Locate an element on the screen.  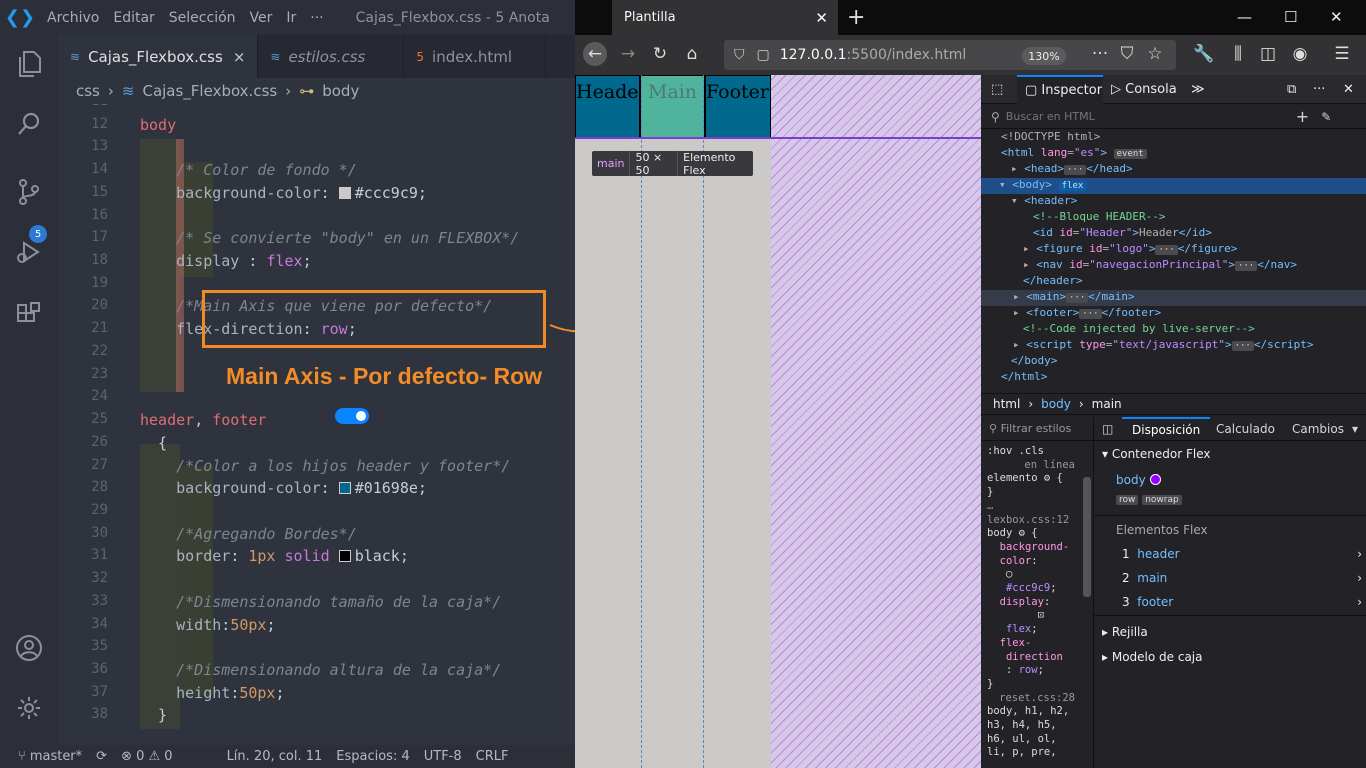
crumb-body: body is located at coordinates (1056, 404).